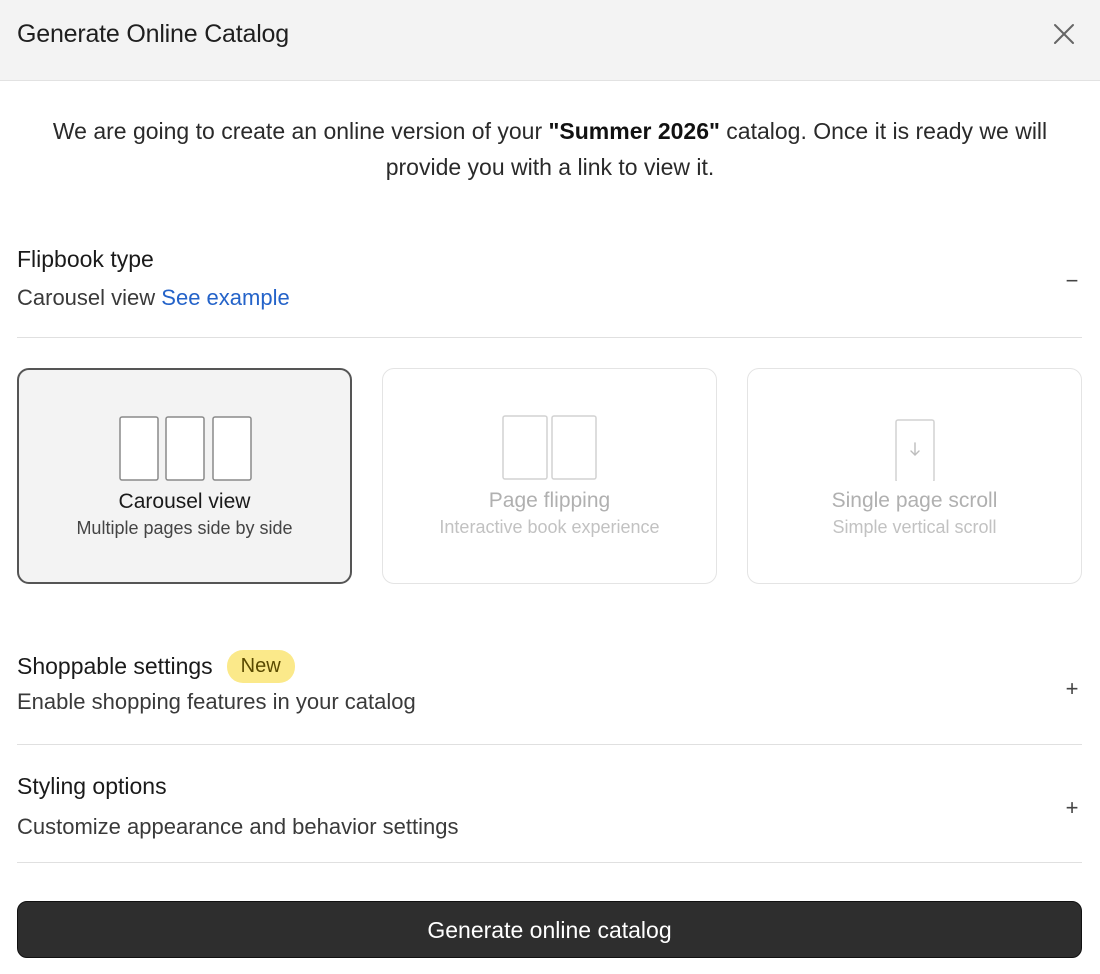 The height and width of the screenshot is (974, 1100). I want to click on shoppable-settings-subtitle: Enable shopping features in your catalog, so click(216, 701).